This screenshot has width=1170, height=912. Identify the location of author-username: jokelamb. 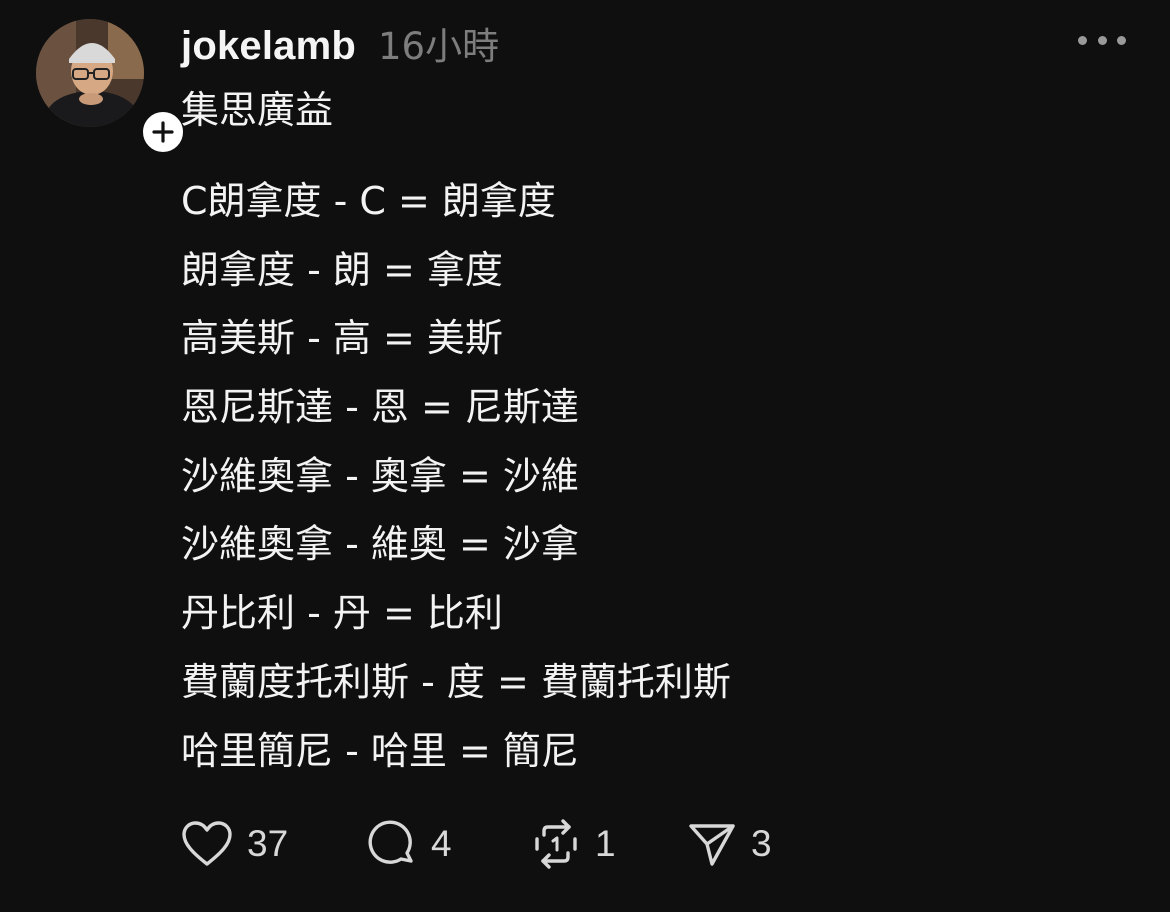
(268, 46).